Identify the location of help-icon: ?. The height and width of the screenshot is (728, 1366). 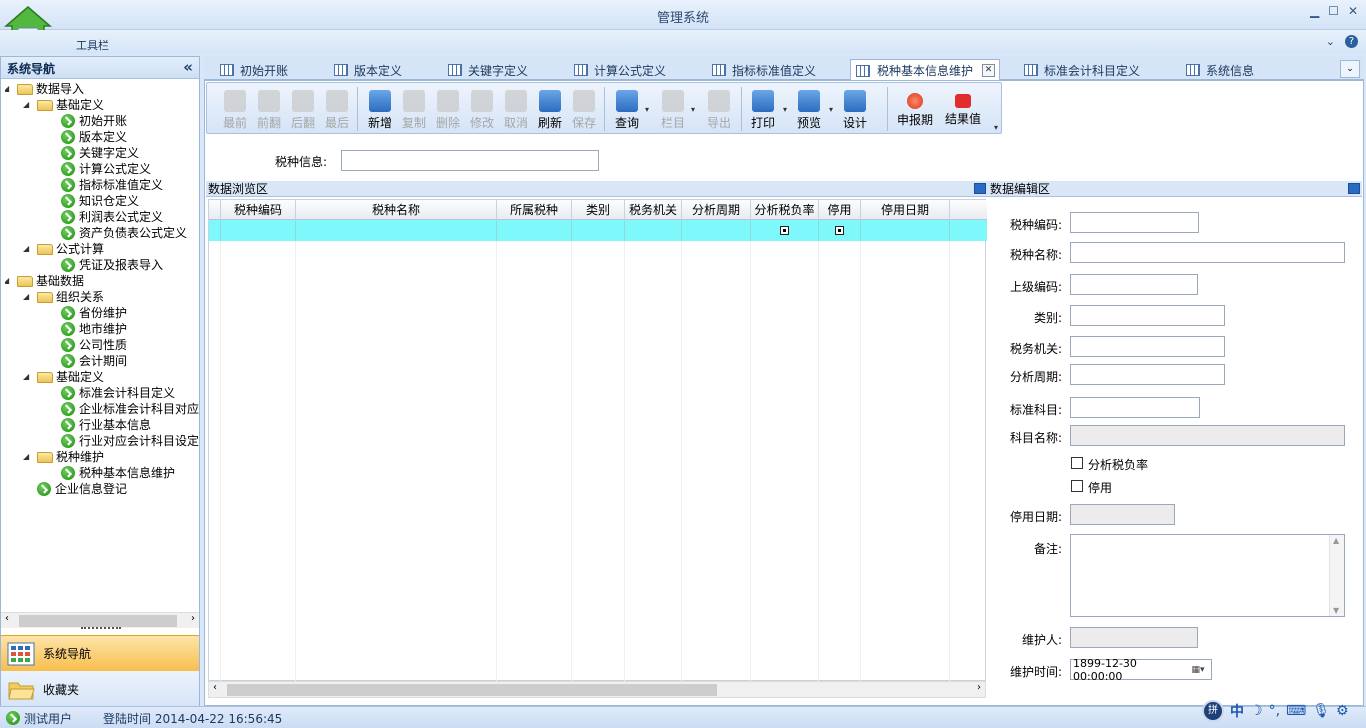
(1351, 41).